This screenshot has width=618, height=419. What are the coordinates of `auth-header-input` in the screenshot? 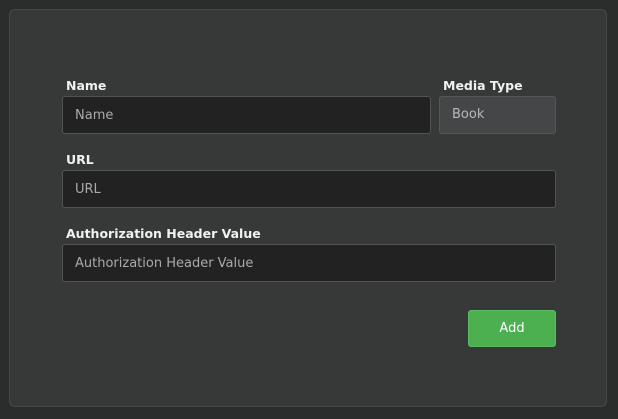 It's located at (309, 263).